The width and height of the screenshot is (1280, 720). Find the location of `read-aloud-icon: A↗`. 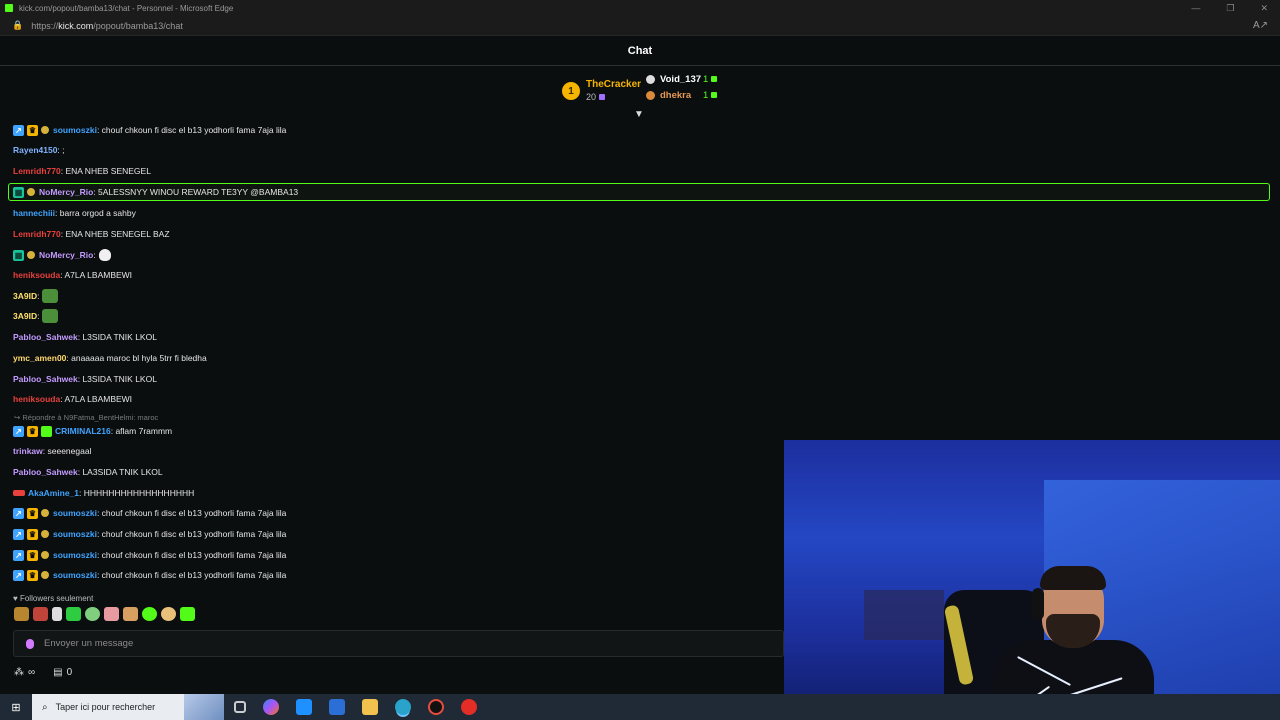

read-aloud-icon: A↗ is located at coordinates (1260, 25).